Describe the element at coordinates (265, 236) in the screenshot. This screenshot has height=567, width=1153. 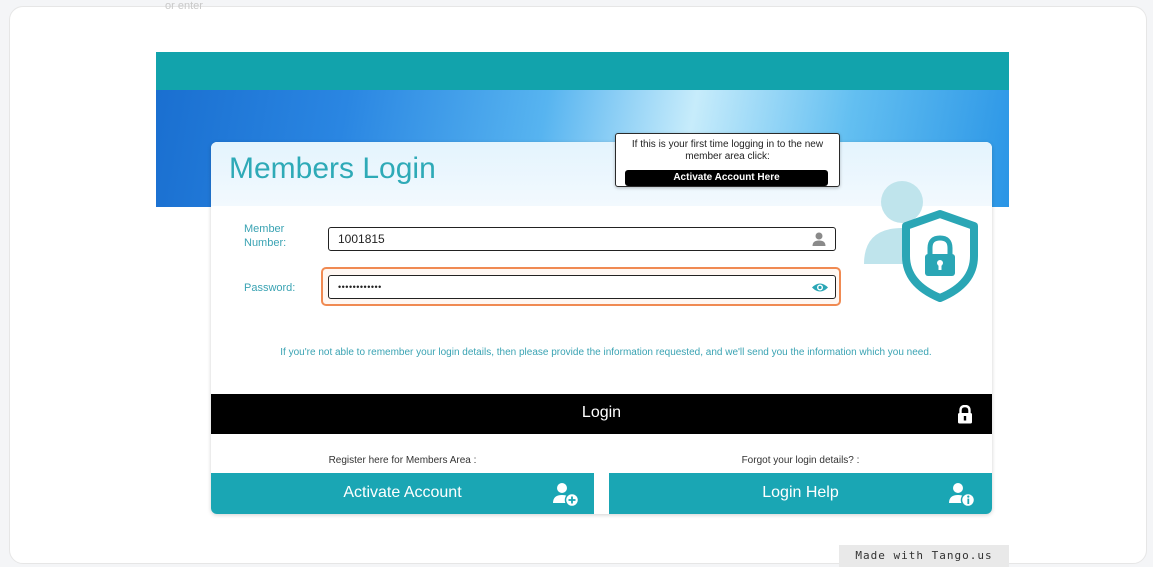
I see `member-number-label: Member Number:` at that location.